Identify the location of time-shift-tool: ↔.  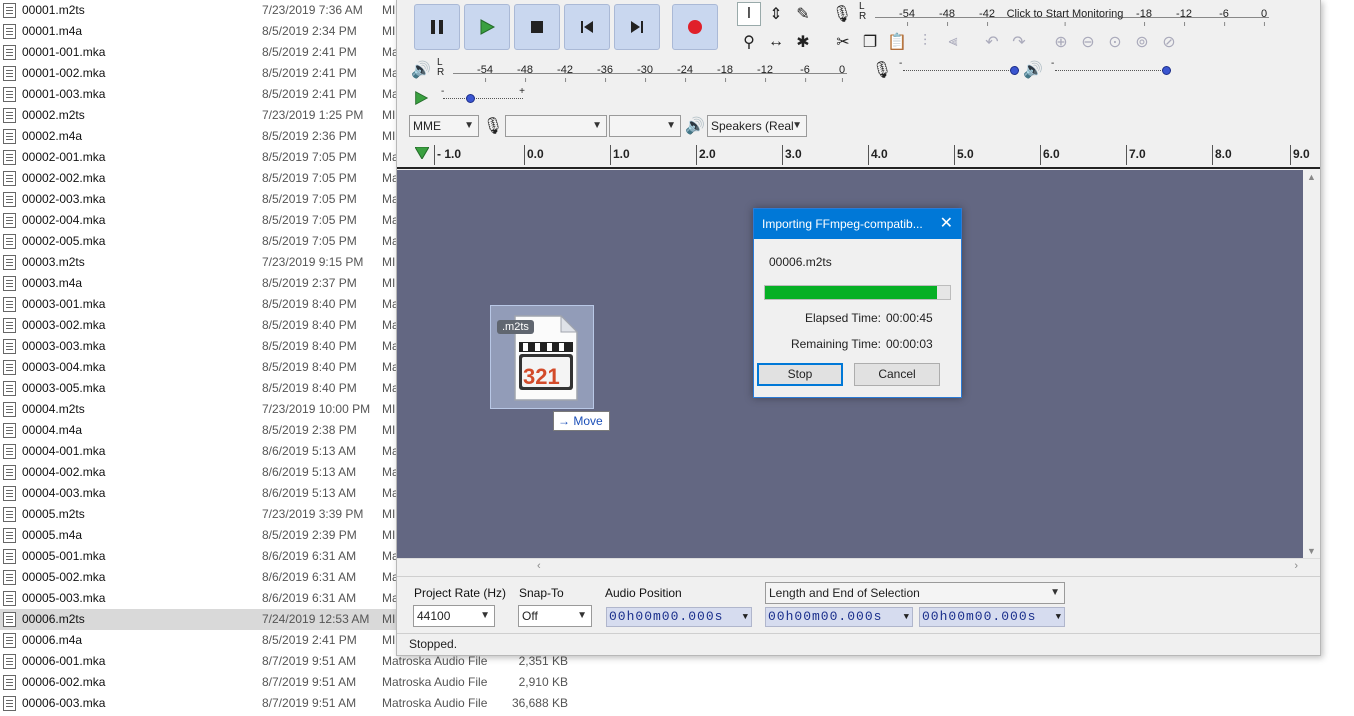
(776, 42).